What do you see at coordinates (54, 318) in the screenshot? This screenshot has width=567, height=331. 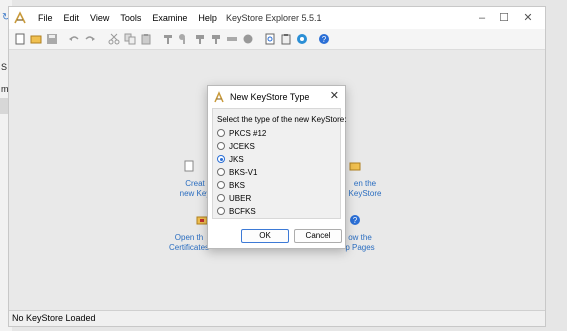 I see `status-text: No KeyStore Loaded` at bounding box center [54, 318].